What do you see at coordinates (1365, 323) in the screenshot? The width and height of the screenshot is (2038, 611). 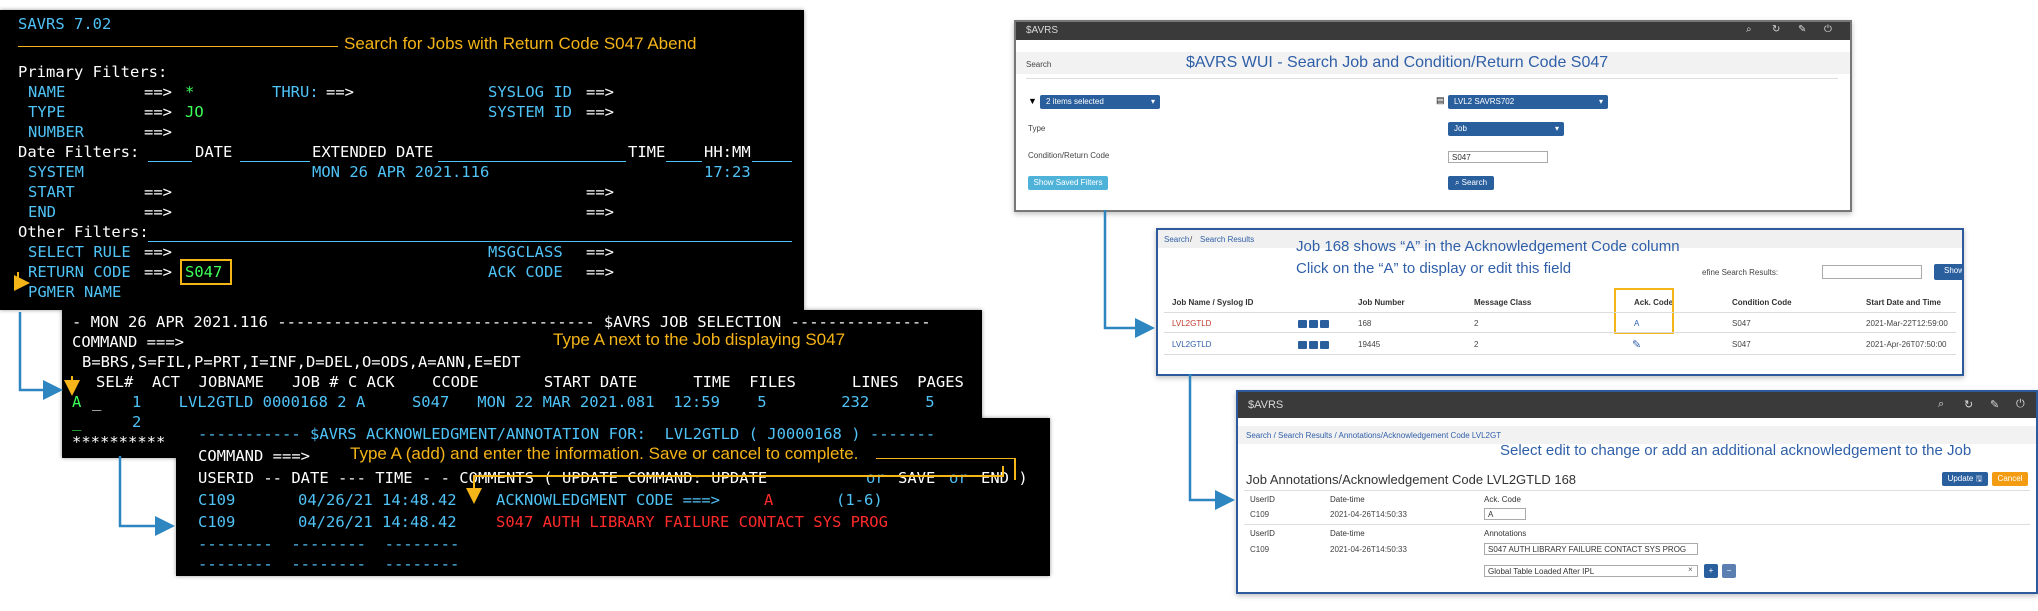 I see `row-job-number: 168` at bounding box center [1365, 323].